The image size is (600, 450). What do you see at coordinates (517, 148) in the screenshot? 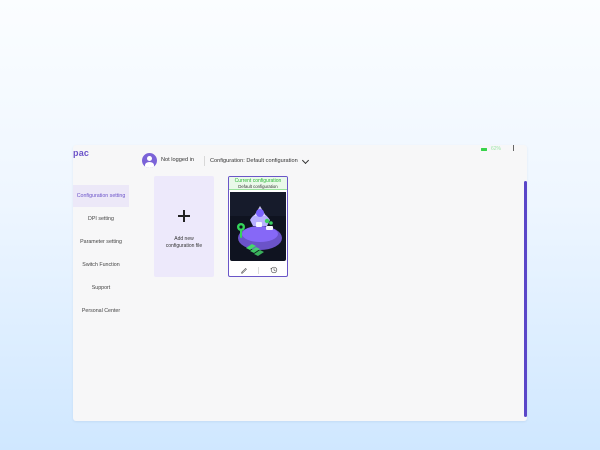
I see `window-control` at bounding box center [517, 148].